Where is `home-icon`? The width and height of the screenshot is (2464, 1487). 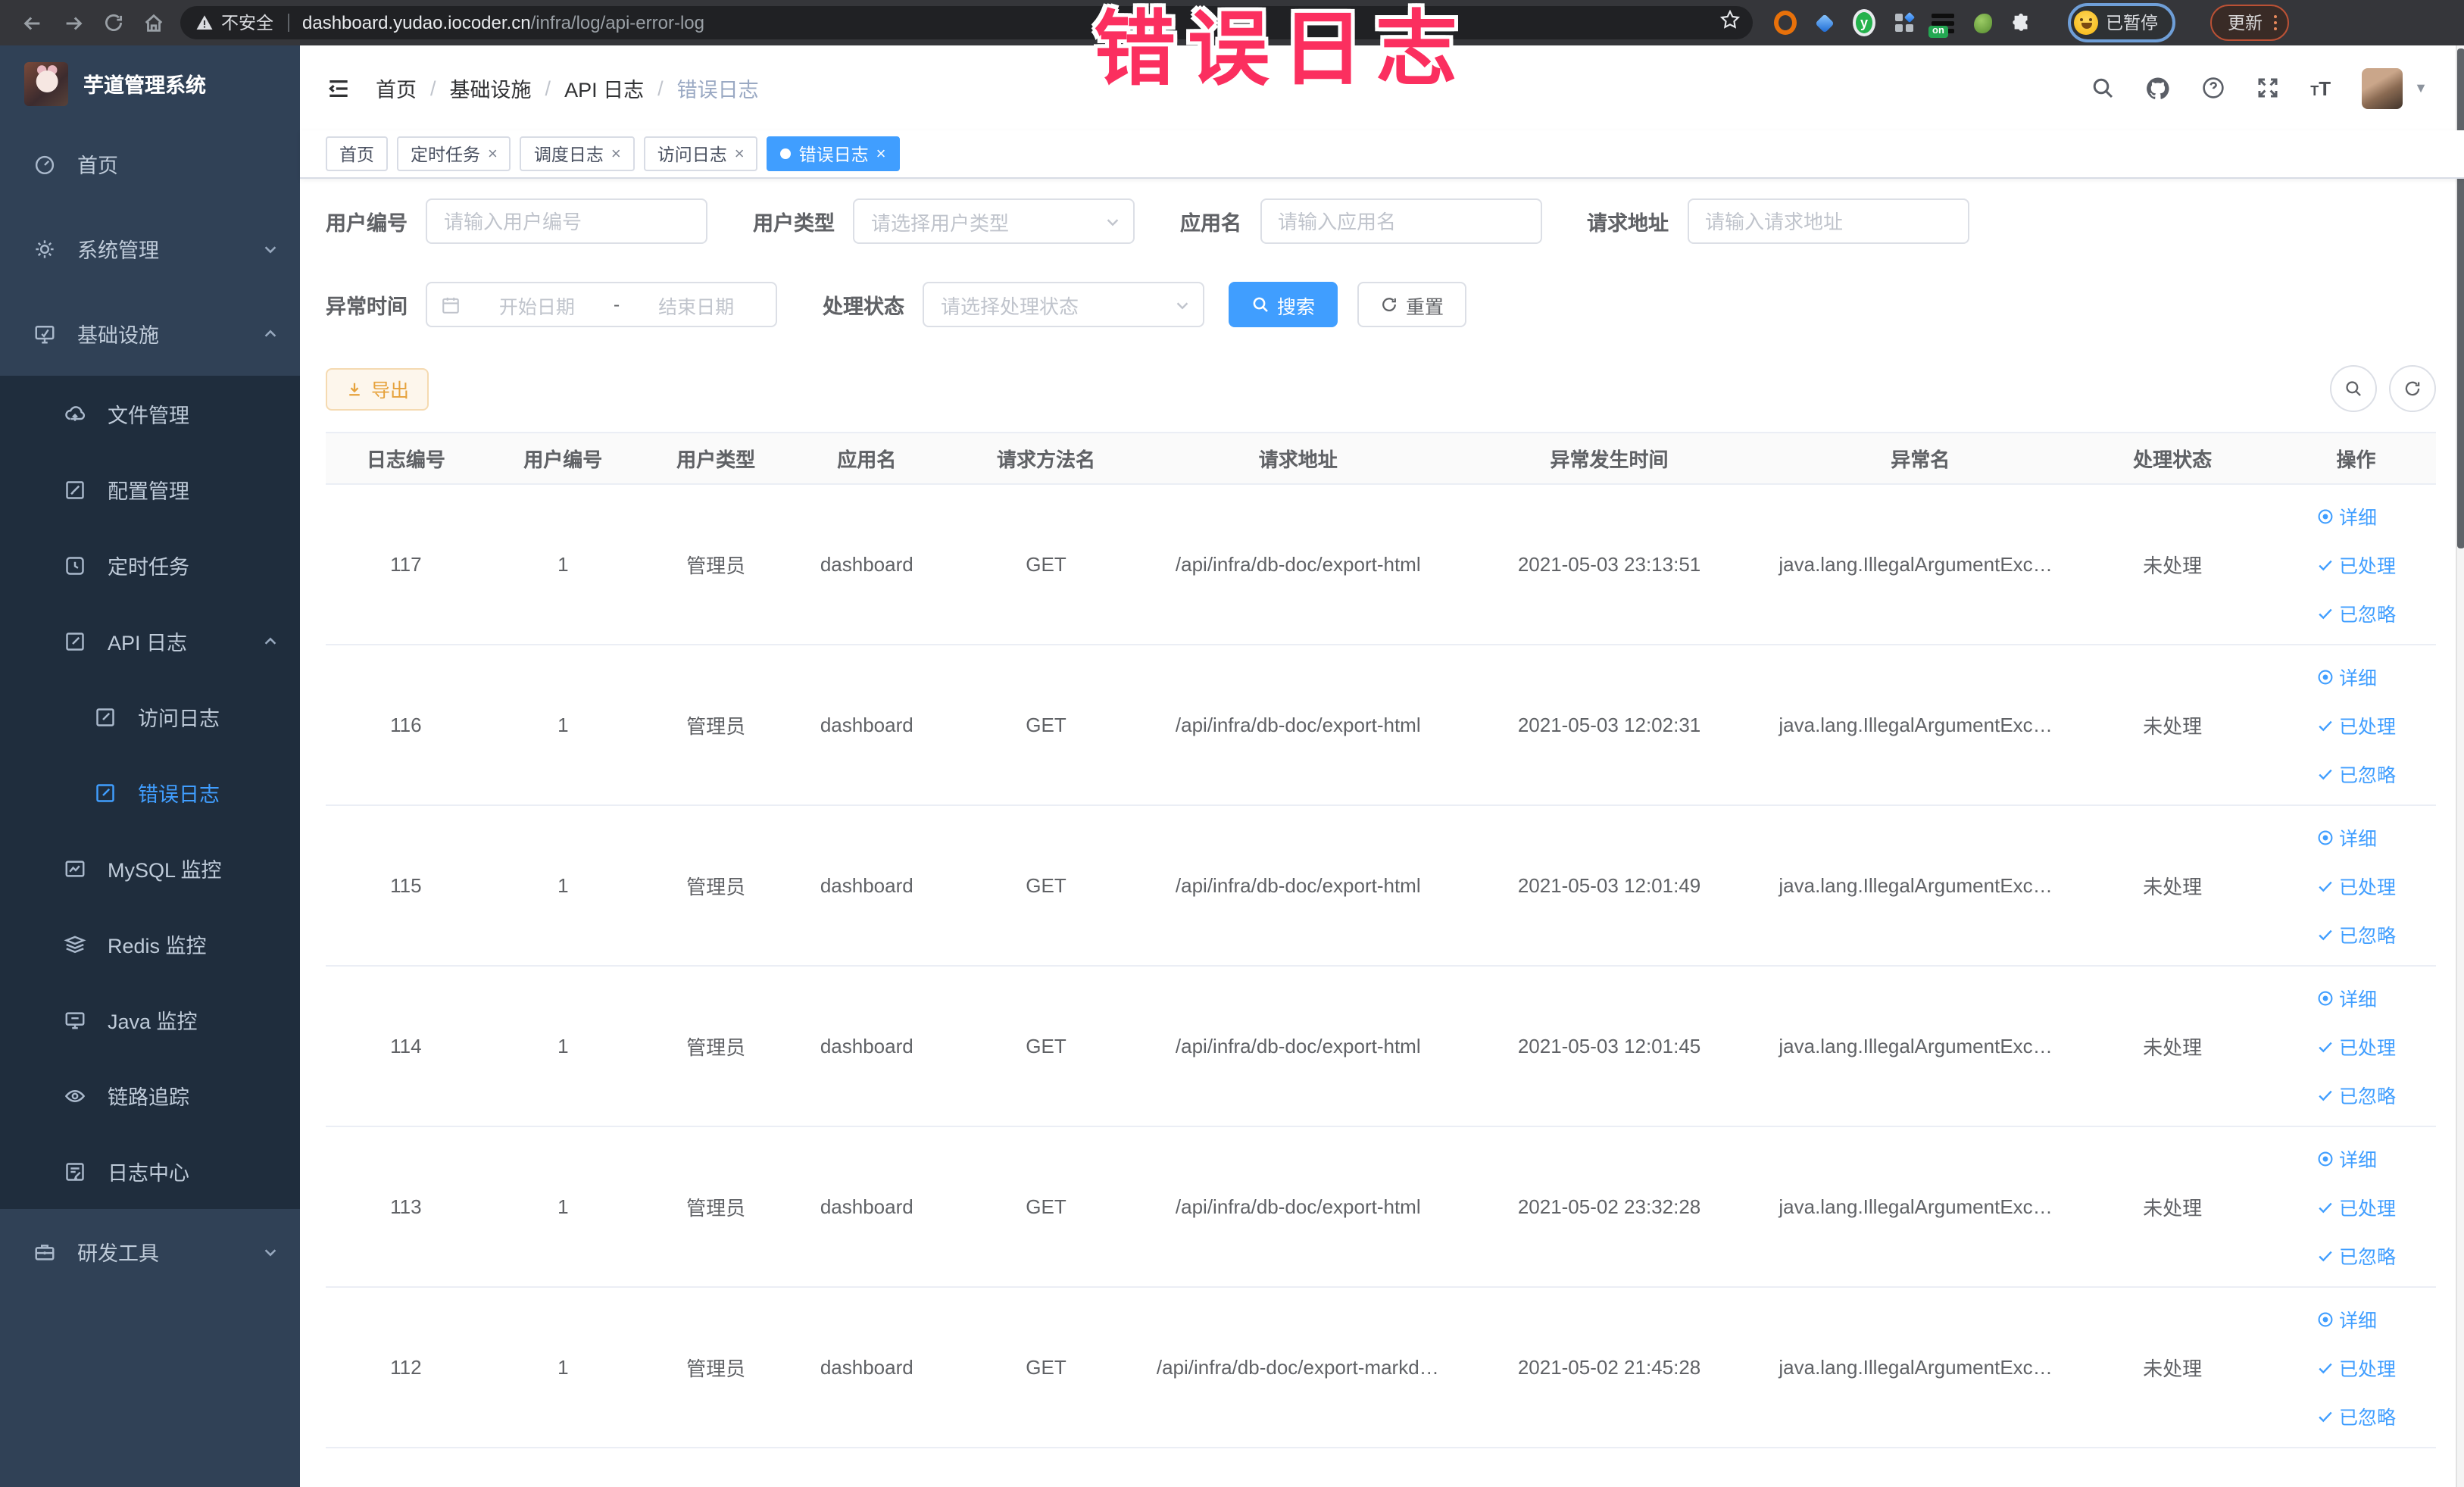
home-icon is located at coordinates (153, 22).